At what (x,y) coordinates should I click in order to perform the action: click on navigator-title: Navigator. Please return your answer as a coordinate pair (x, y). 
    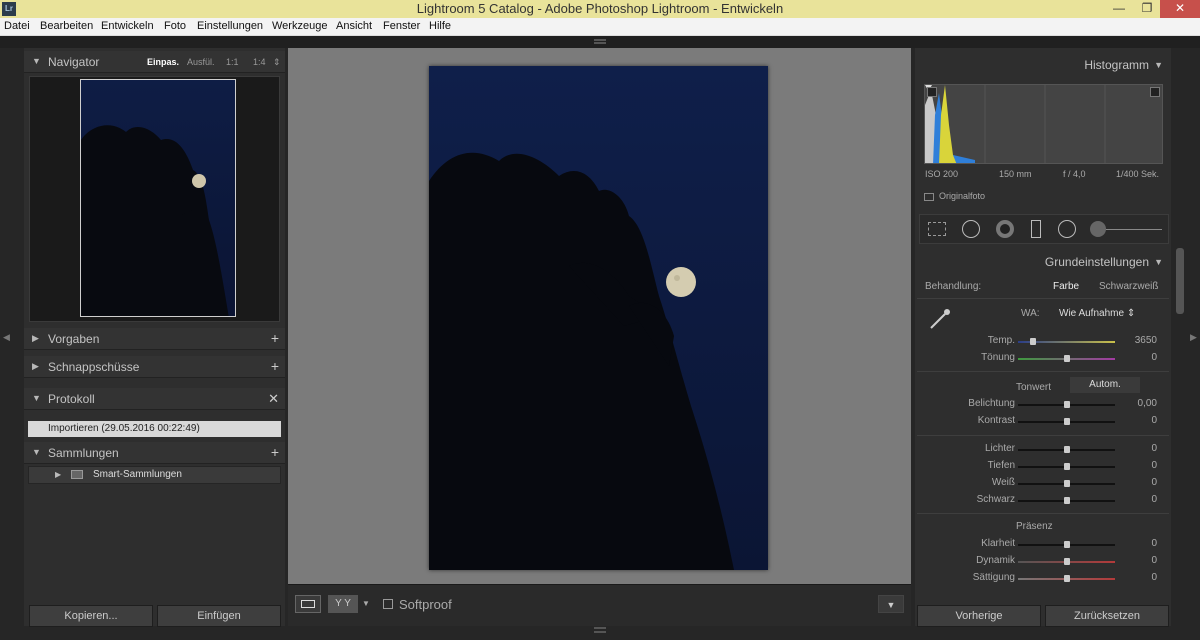
    Looking at the image, I should click on (74, 62).